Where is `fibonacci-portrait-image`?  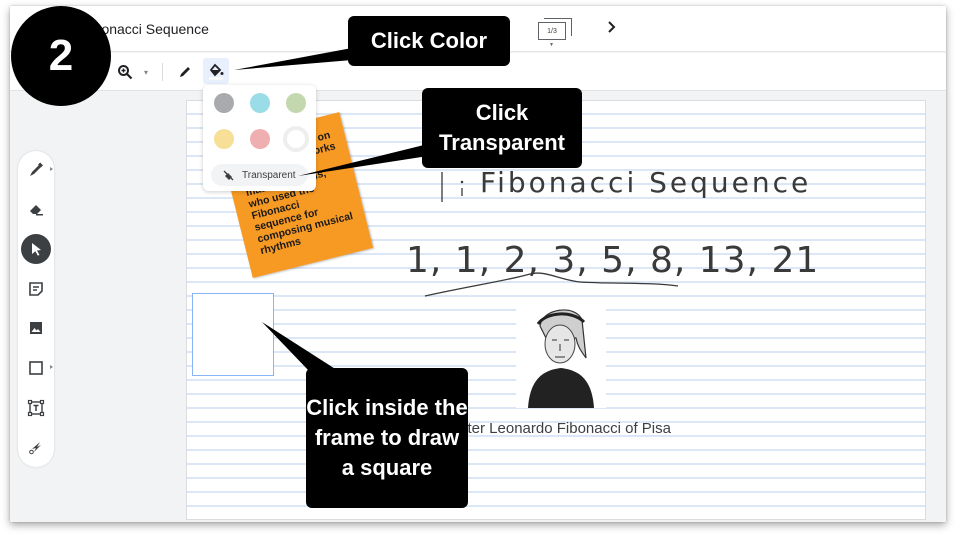
fibonacci-portrait-image is located at coordinates (561, 353).